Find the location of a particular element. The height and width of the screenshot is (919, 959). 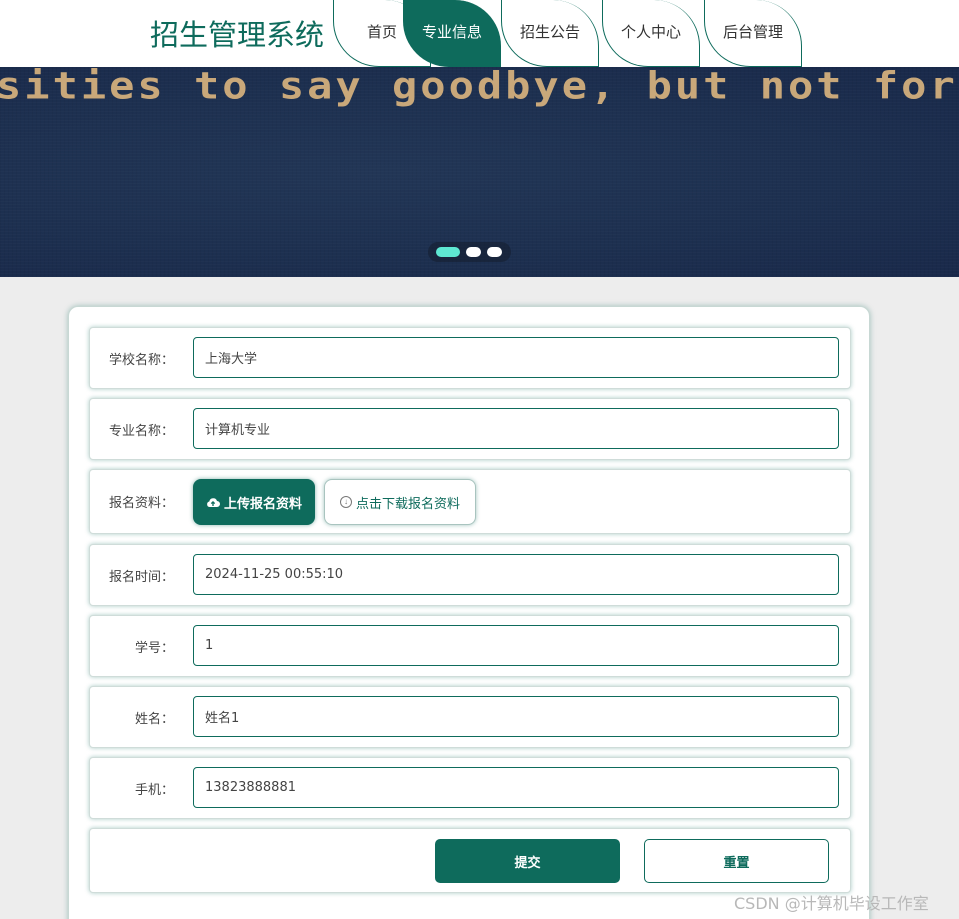

phone-input is located at coordinates (516, 787).